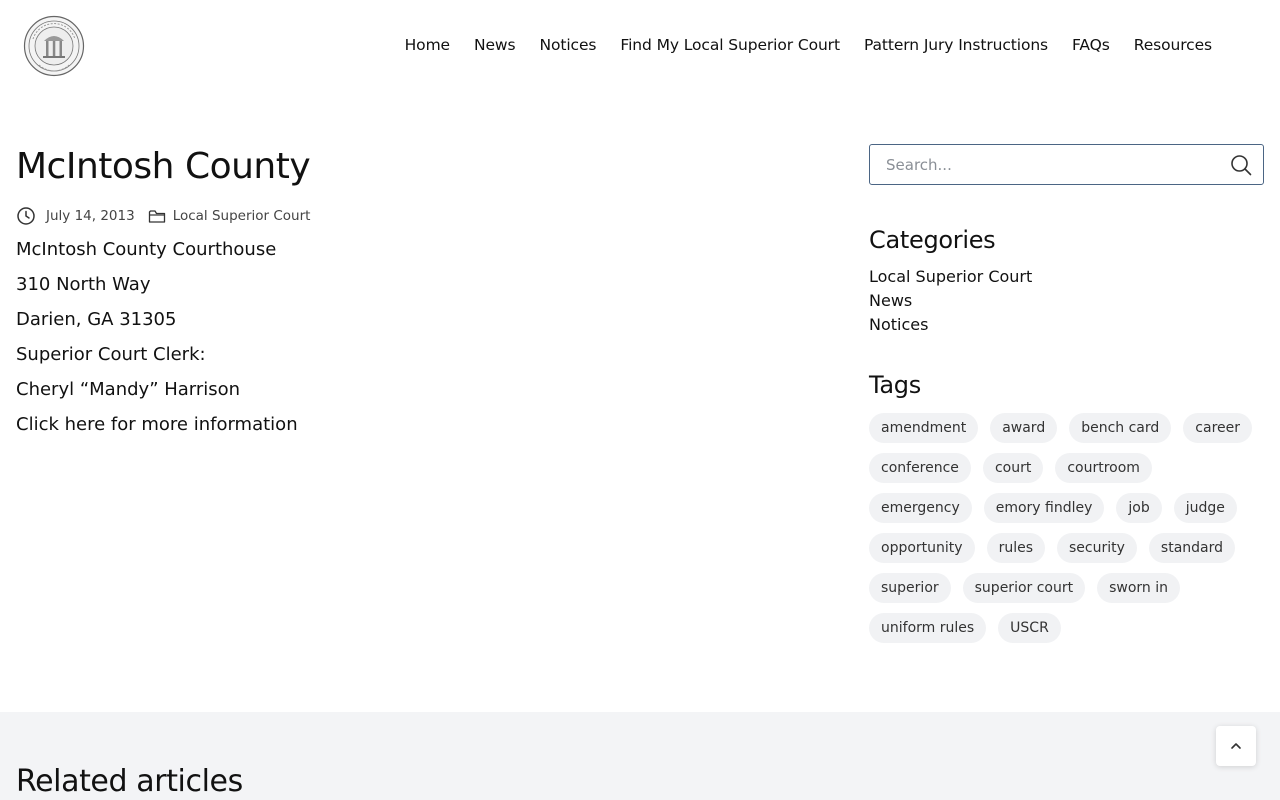  Describe the element at coordinates (26, 216) in the screenshot. I see `clock-icon` at that location.